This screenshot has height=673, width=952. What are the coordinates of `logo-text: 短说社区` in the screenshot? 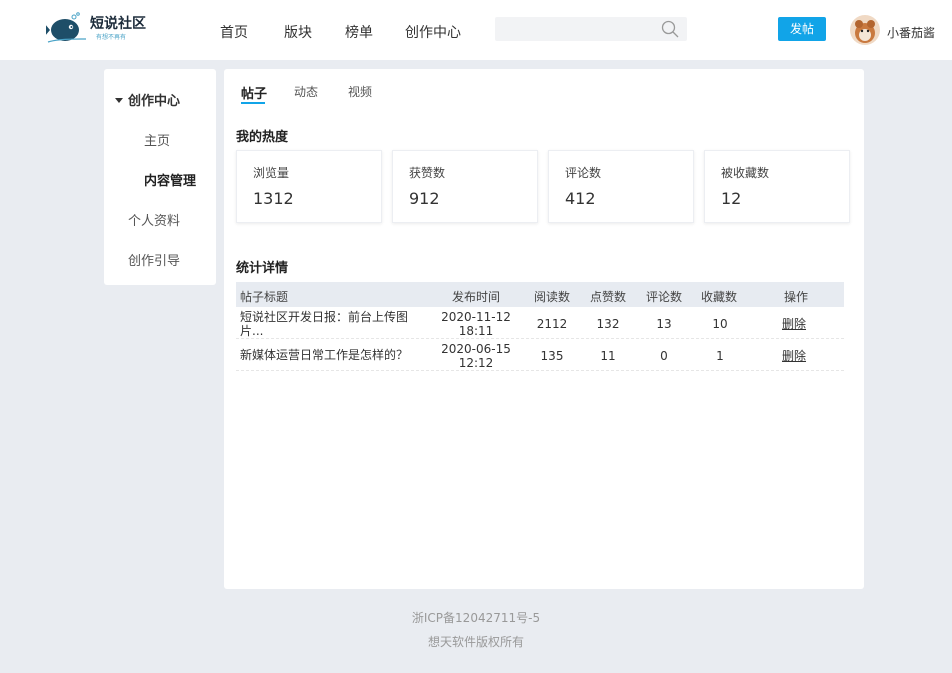 It's located at (118, 24).